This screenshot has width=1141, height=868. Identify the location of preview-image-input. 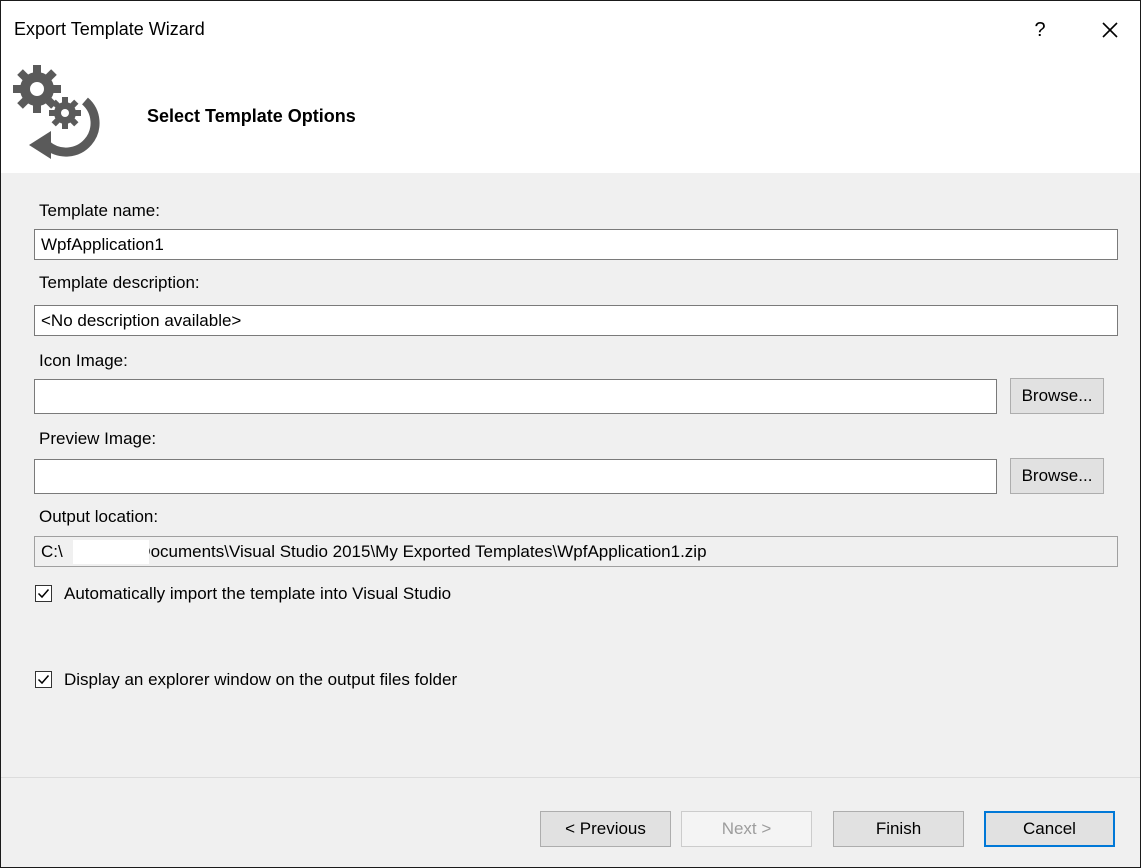
(515, 476).